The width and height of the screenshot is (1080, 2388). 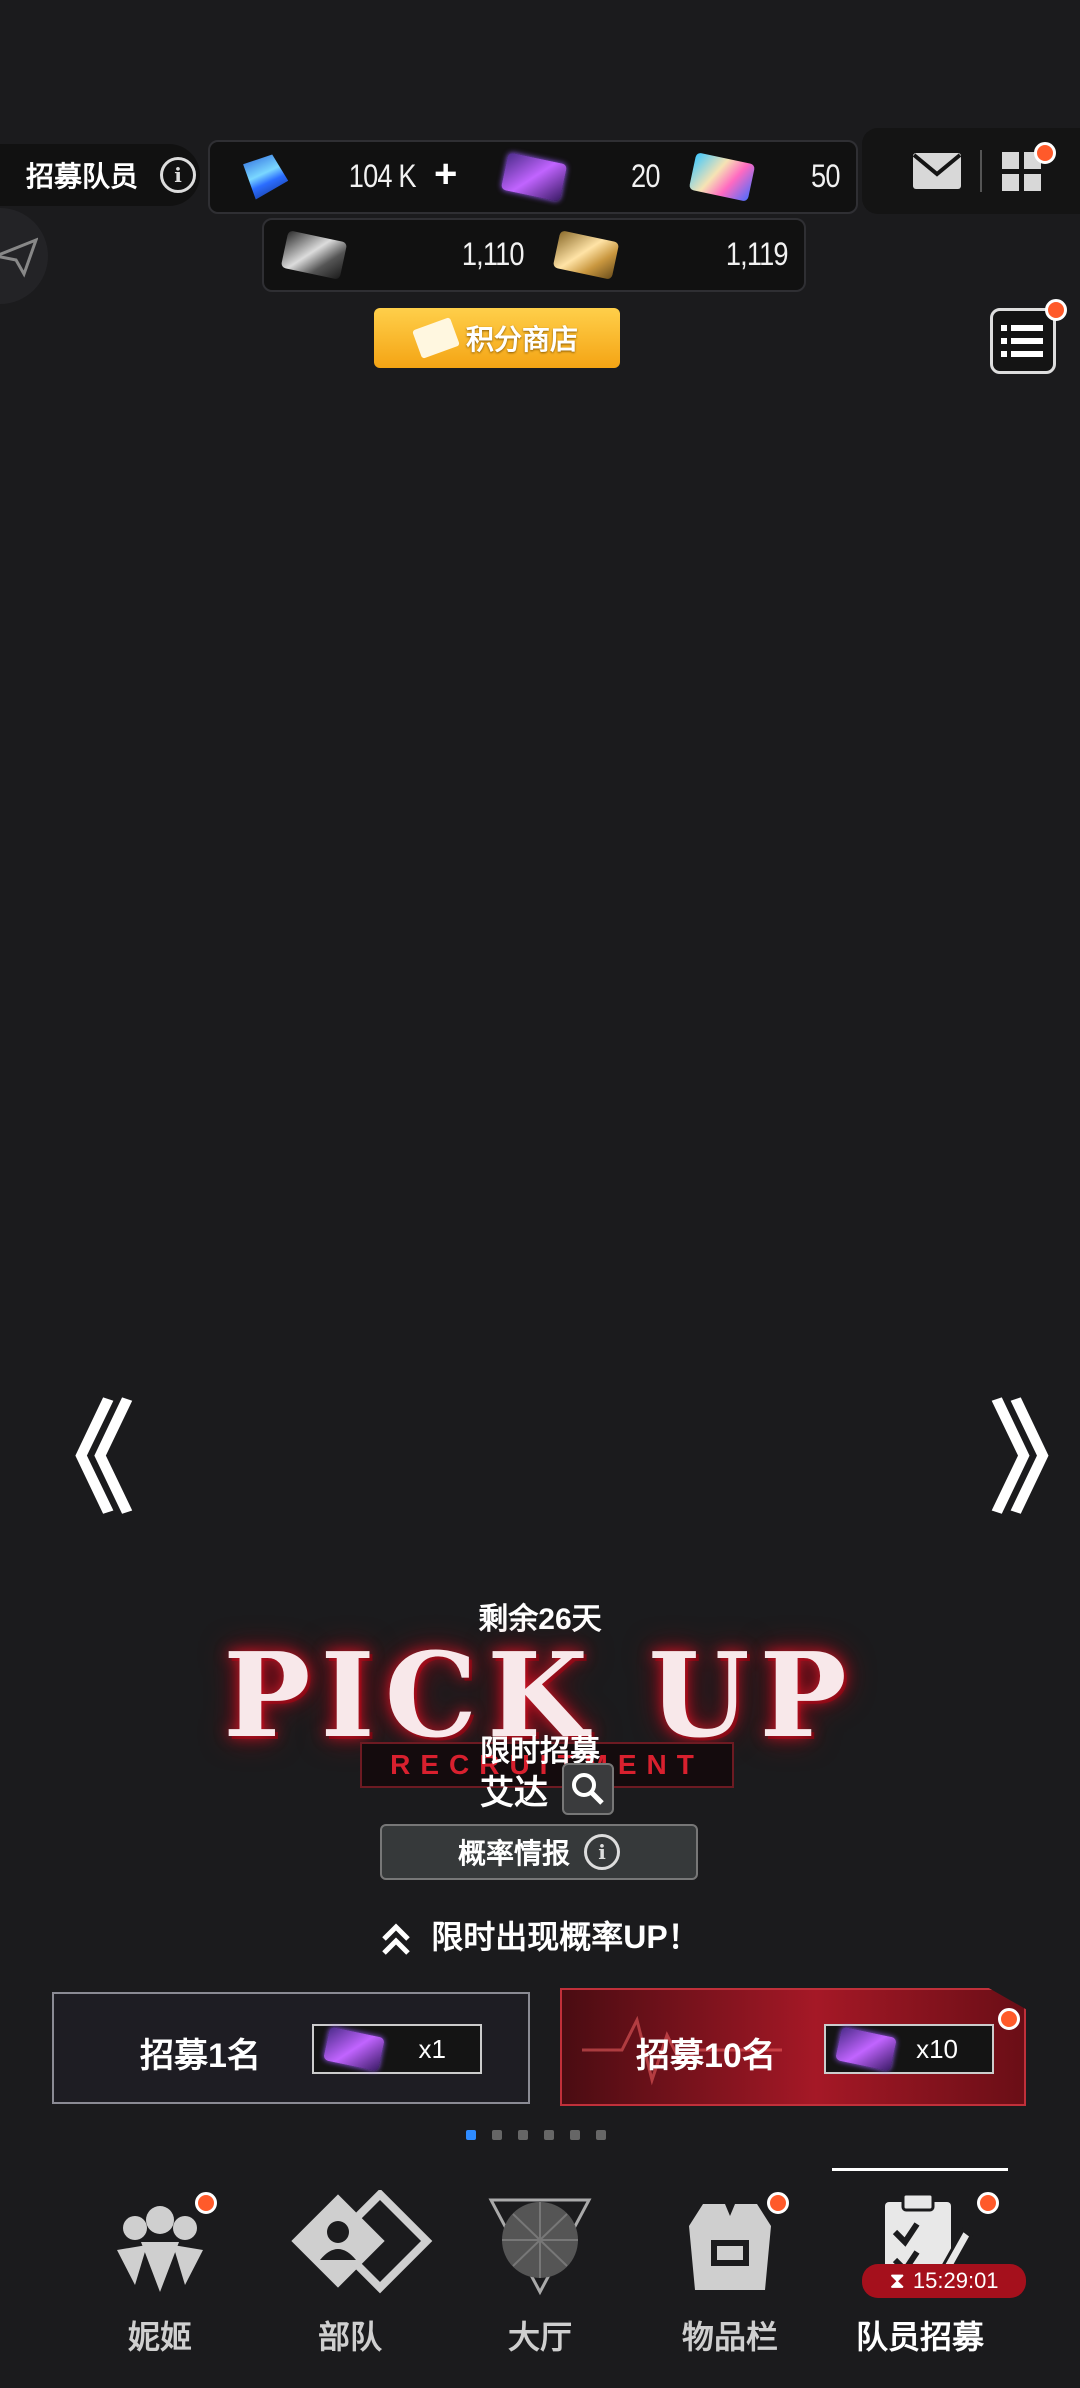 I want to click on silver-ticket-count: 1,110, so click(x=493, y=254).